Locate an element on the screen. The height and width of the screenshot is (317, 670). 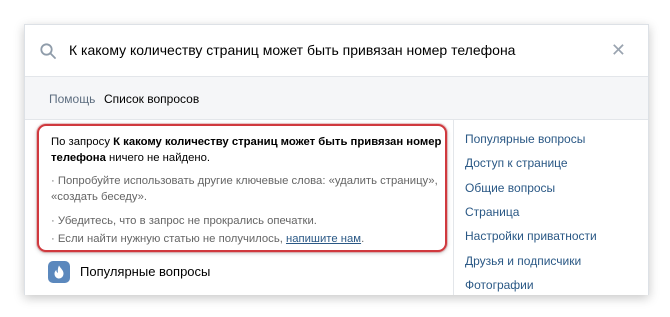
write-us-link: напишите нам is located at coordinates (323, 239).